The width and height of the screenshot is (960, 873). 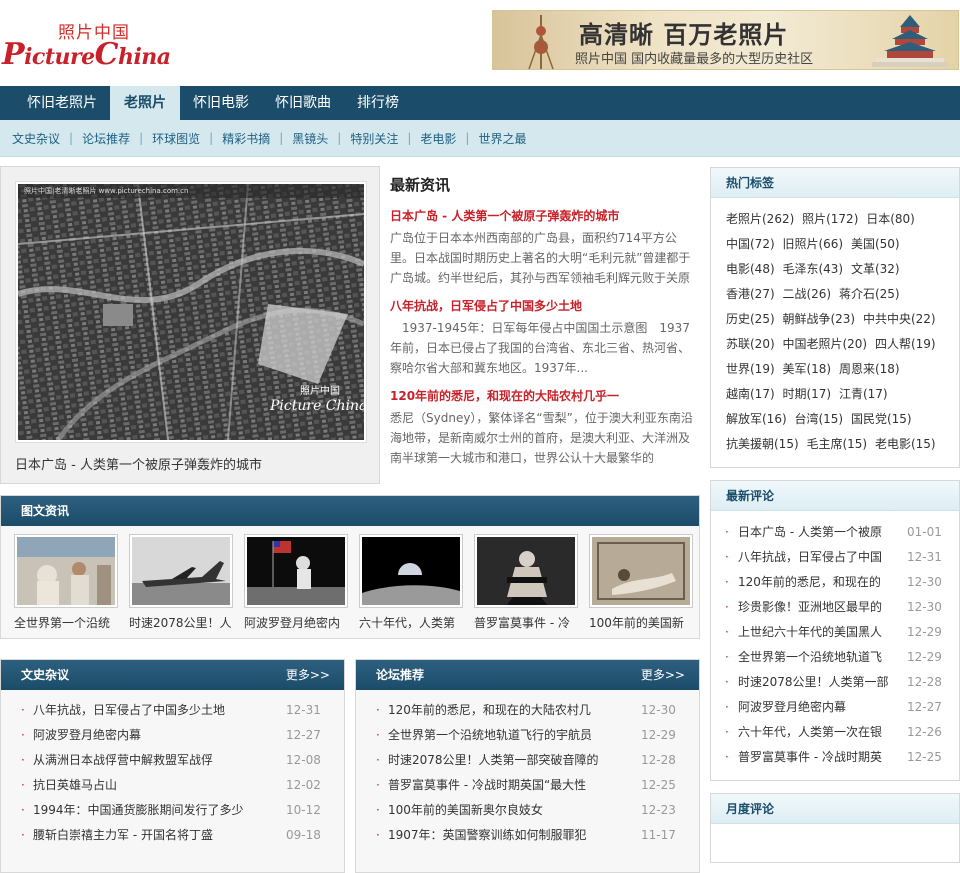 I want to click on list-item-link: 时速2078公里！人类第一部突破音障的, so click(x=499, y=760).